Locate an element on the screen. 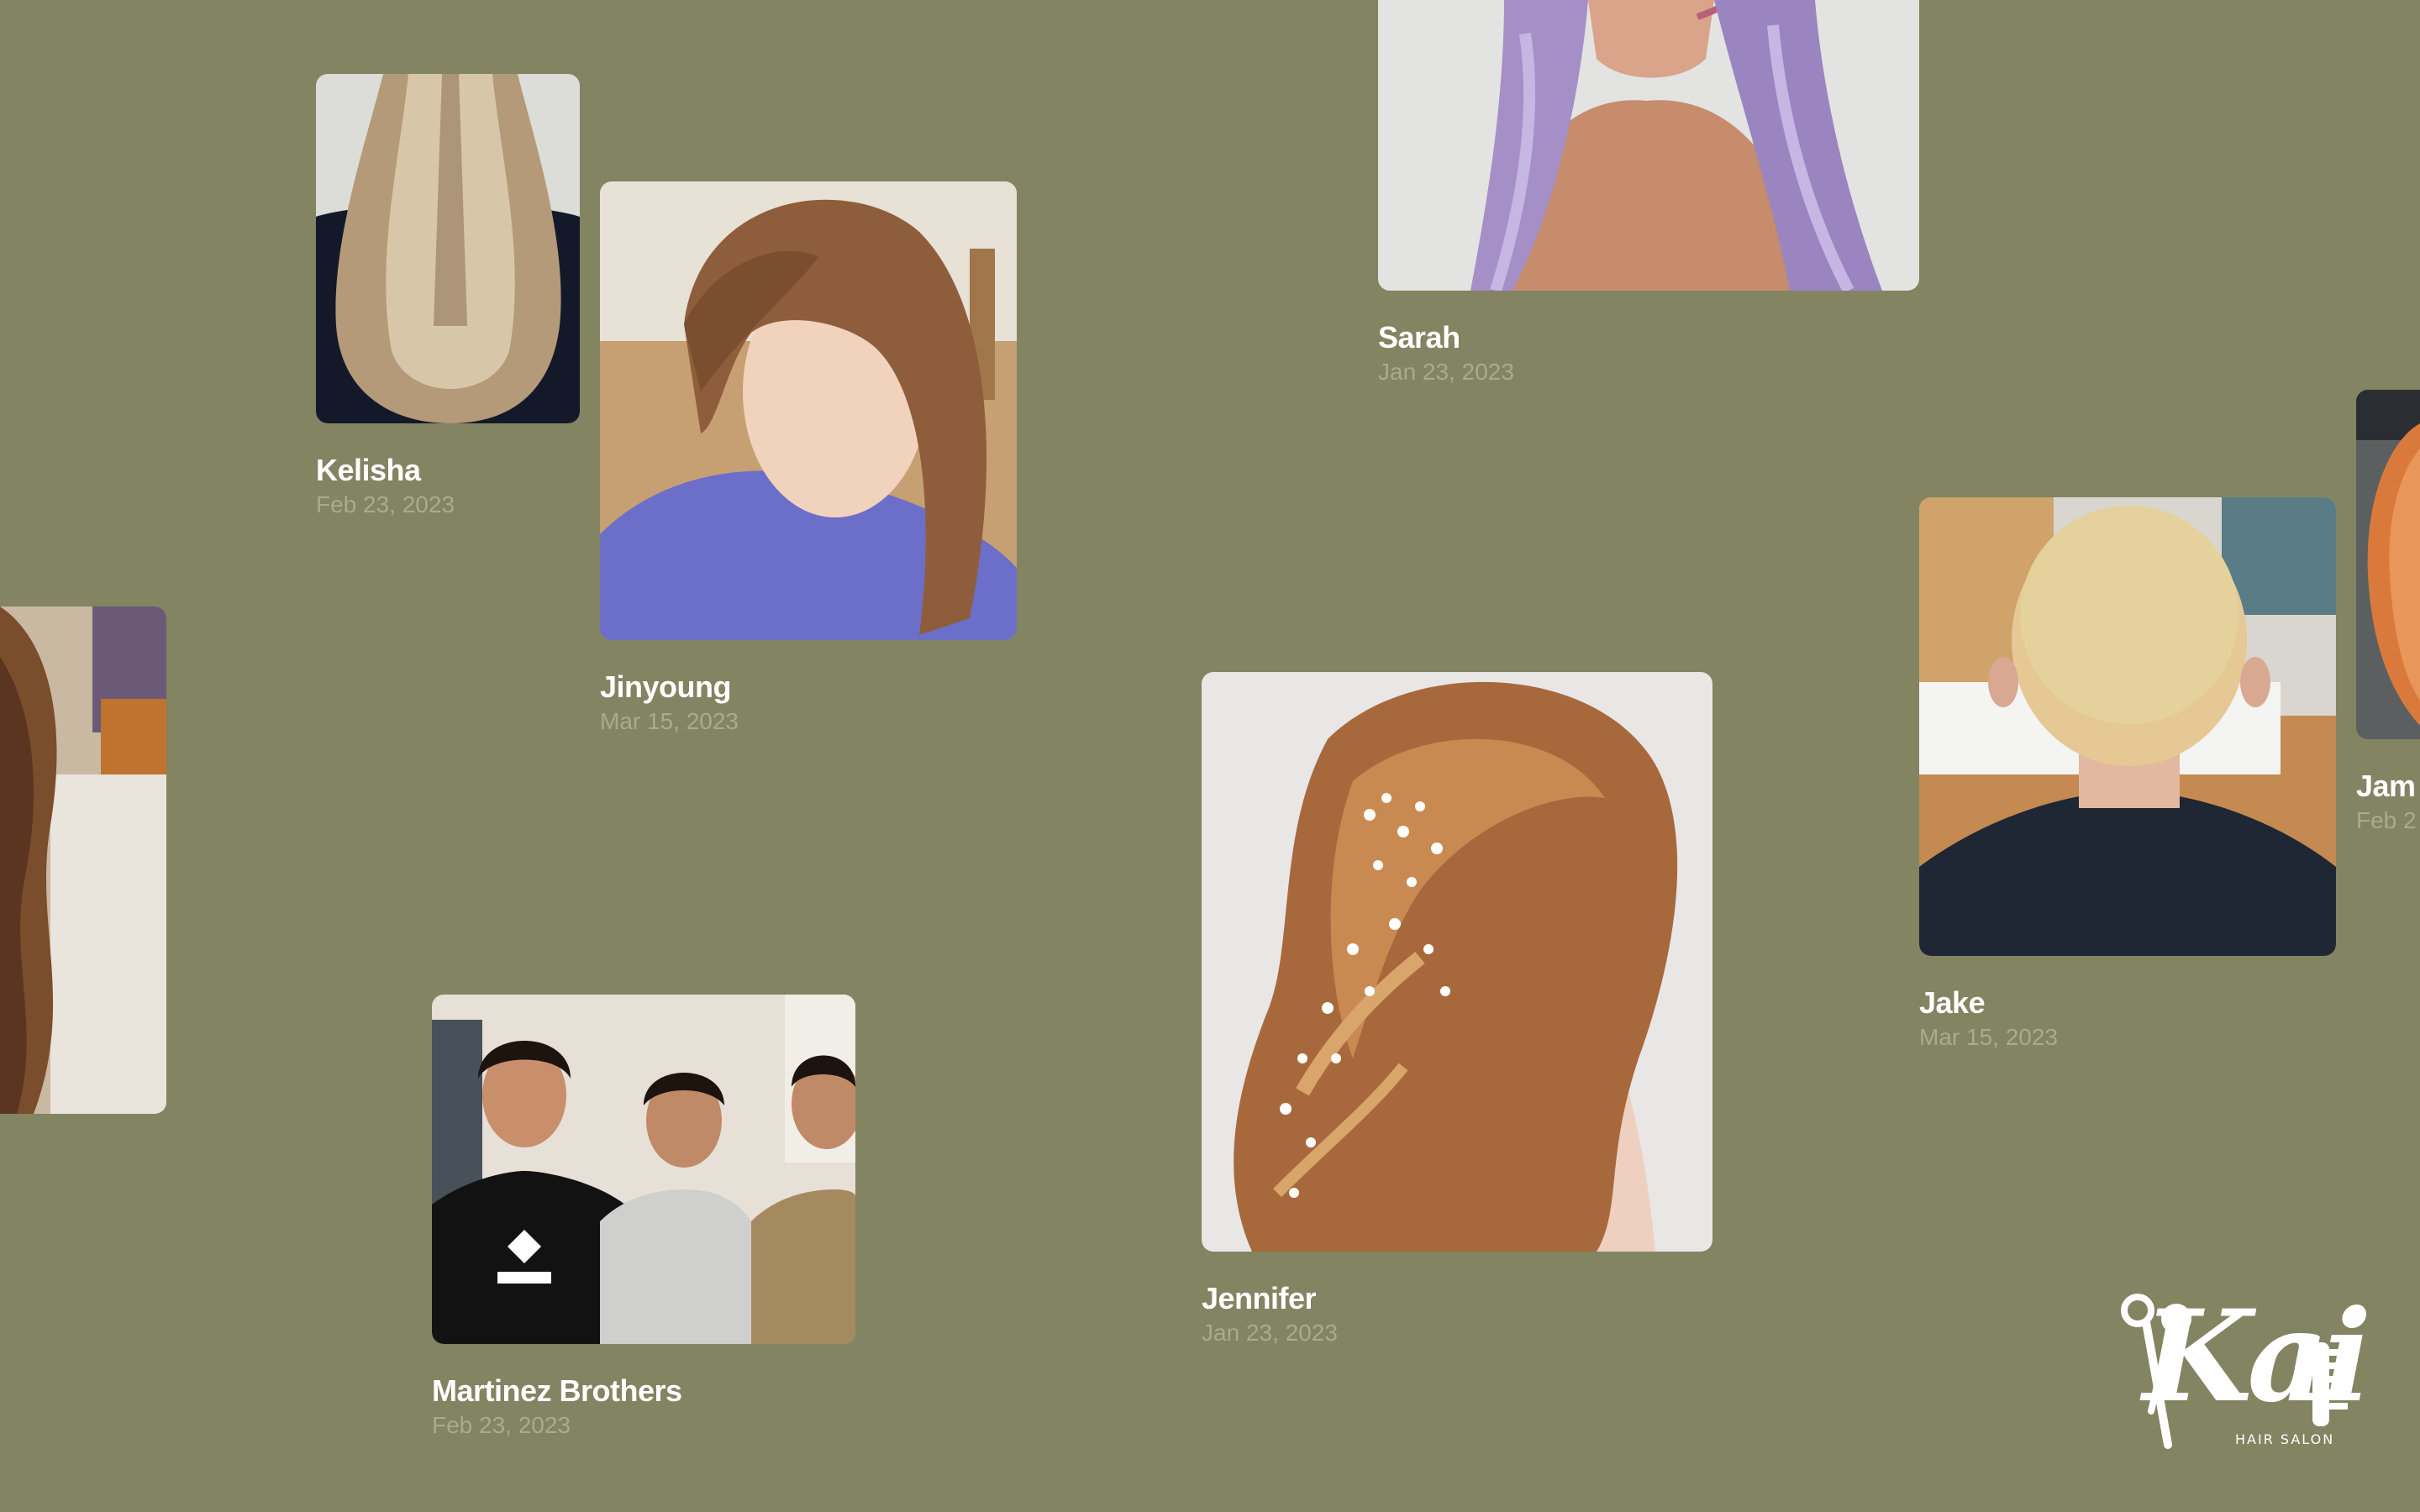 The height and width of the screenshot is (1512, 2420). card-name: Sarah is located at coordinates (1419, 337).